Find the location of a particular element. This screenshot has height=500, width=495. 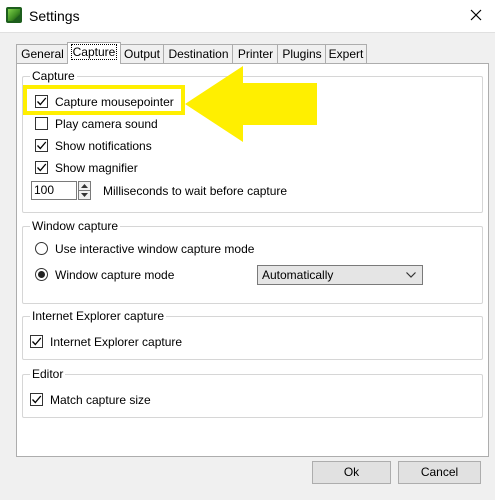

checkbox-label: Show magnifier is located at coordinates (96, 168).